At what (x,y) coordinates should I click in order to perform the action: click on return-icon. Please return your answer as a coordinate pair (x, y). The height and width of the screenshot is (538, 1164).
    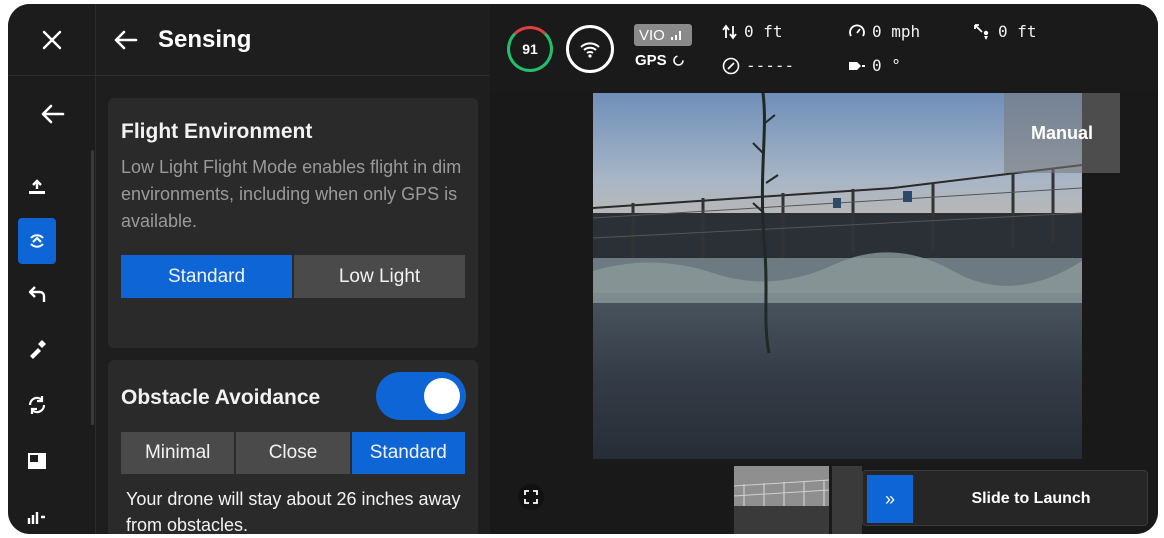
    Looking at the image, I should click on (37, 294).